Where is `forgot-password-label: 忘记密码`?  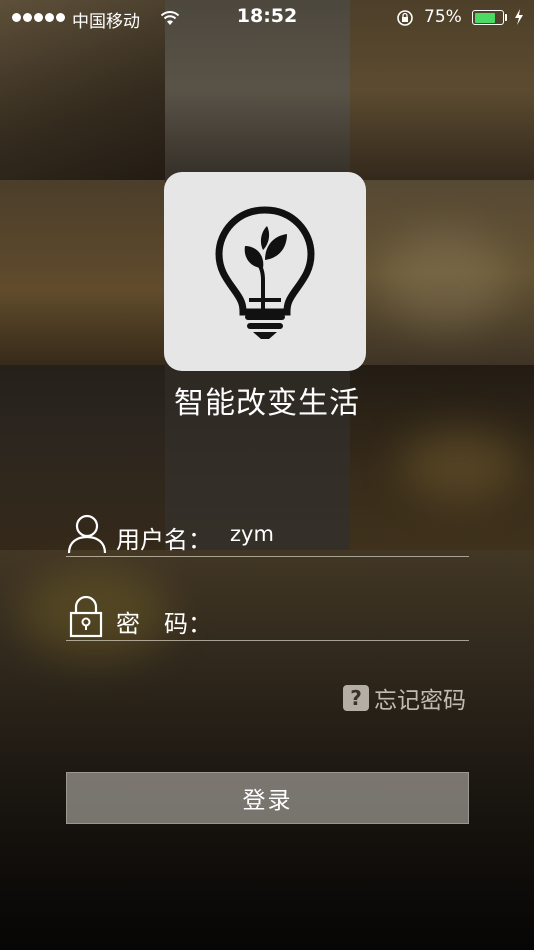
forgot-password-label: 忘记密码 is located at coordinates (420, 701).